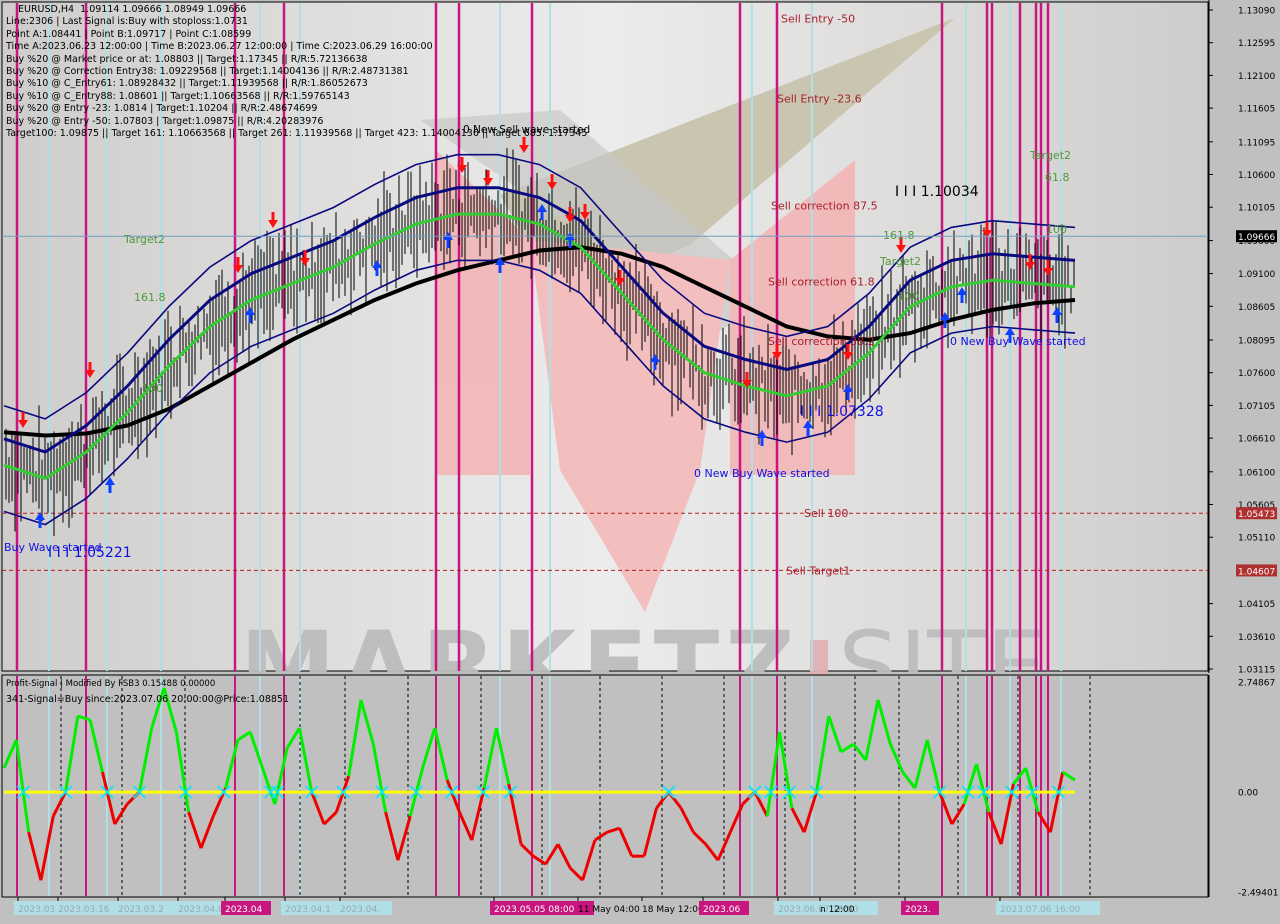 This screenshot has width=1280, height=924. What do you see at coordinates (1256, 407) in the screenshot?
I see `price-tick-label: 1.07105` at bounding box center [1256, 407].